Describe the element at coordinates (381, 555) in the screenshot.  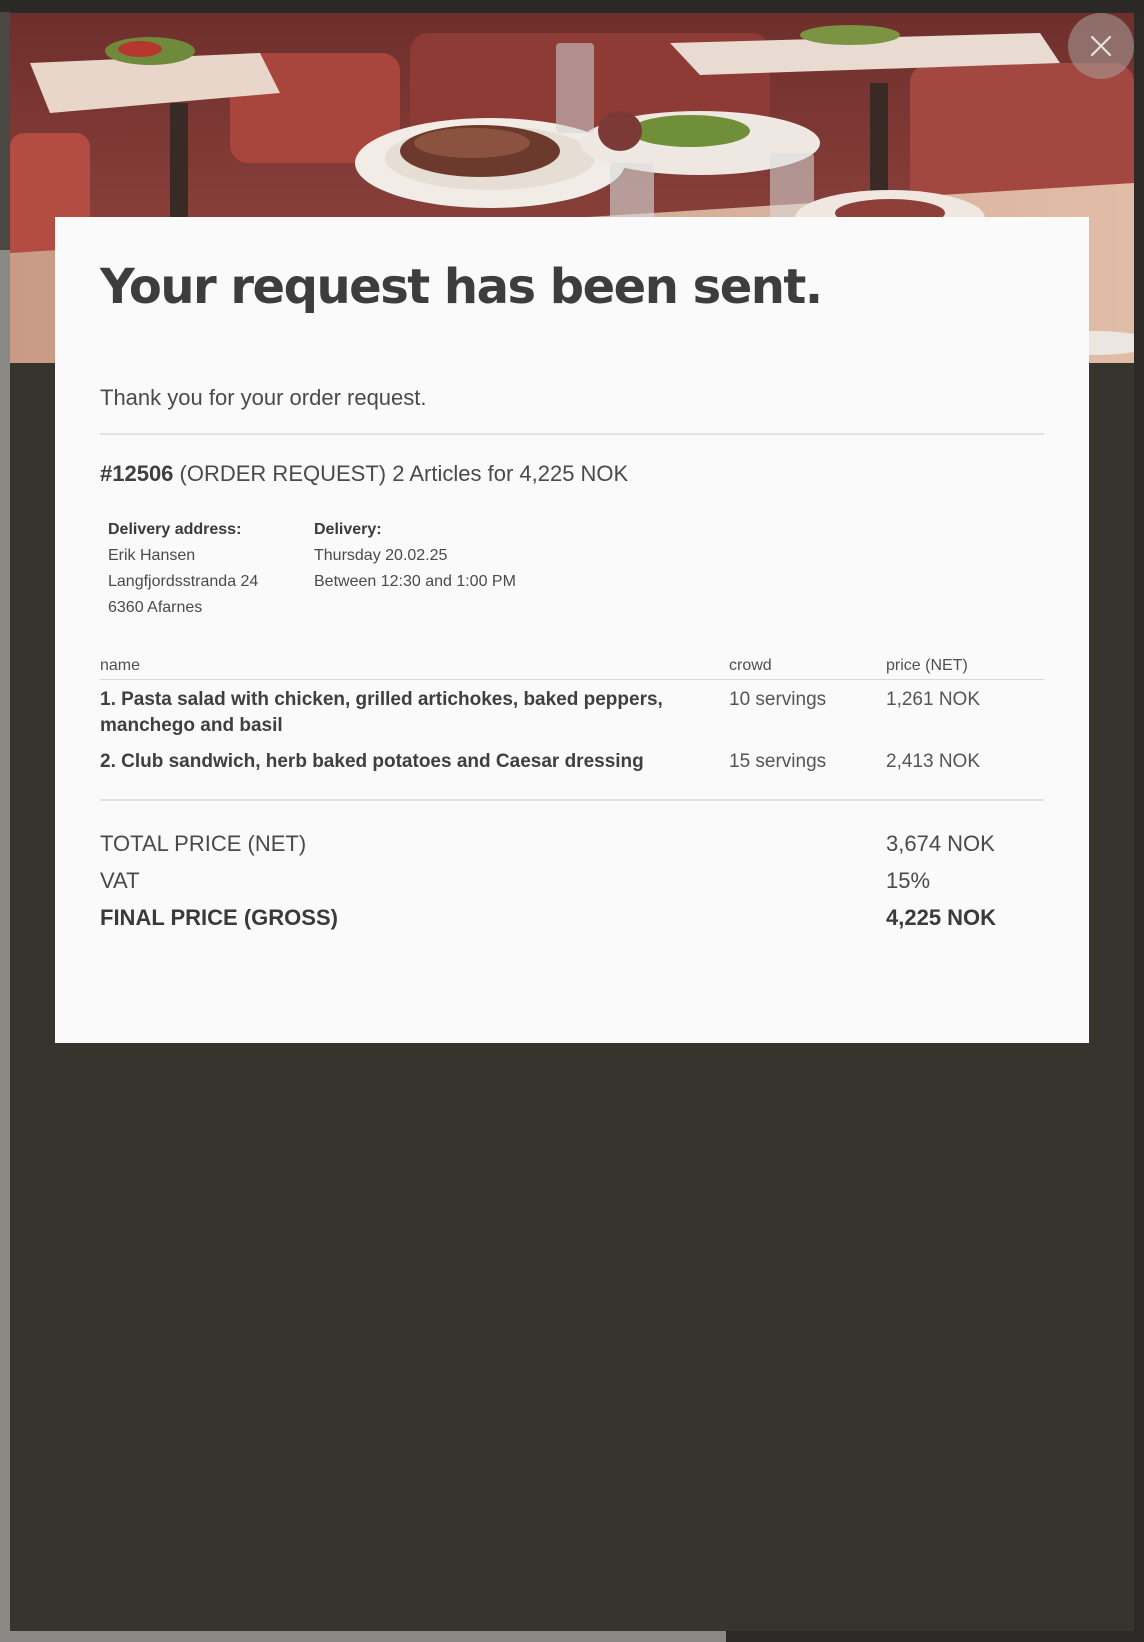
I see `delivery-date: Thursday 20.02.25` at that location.